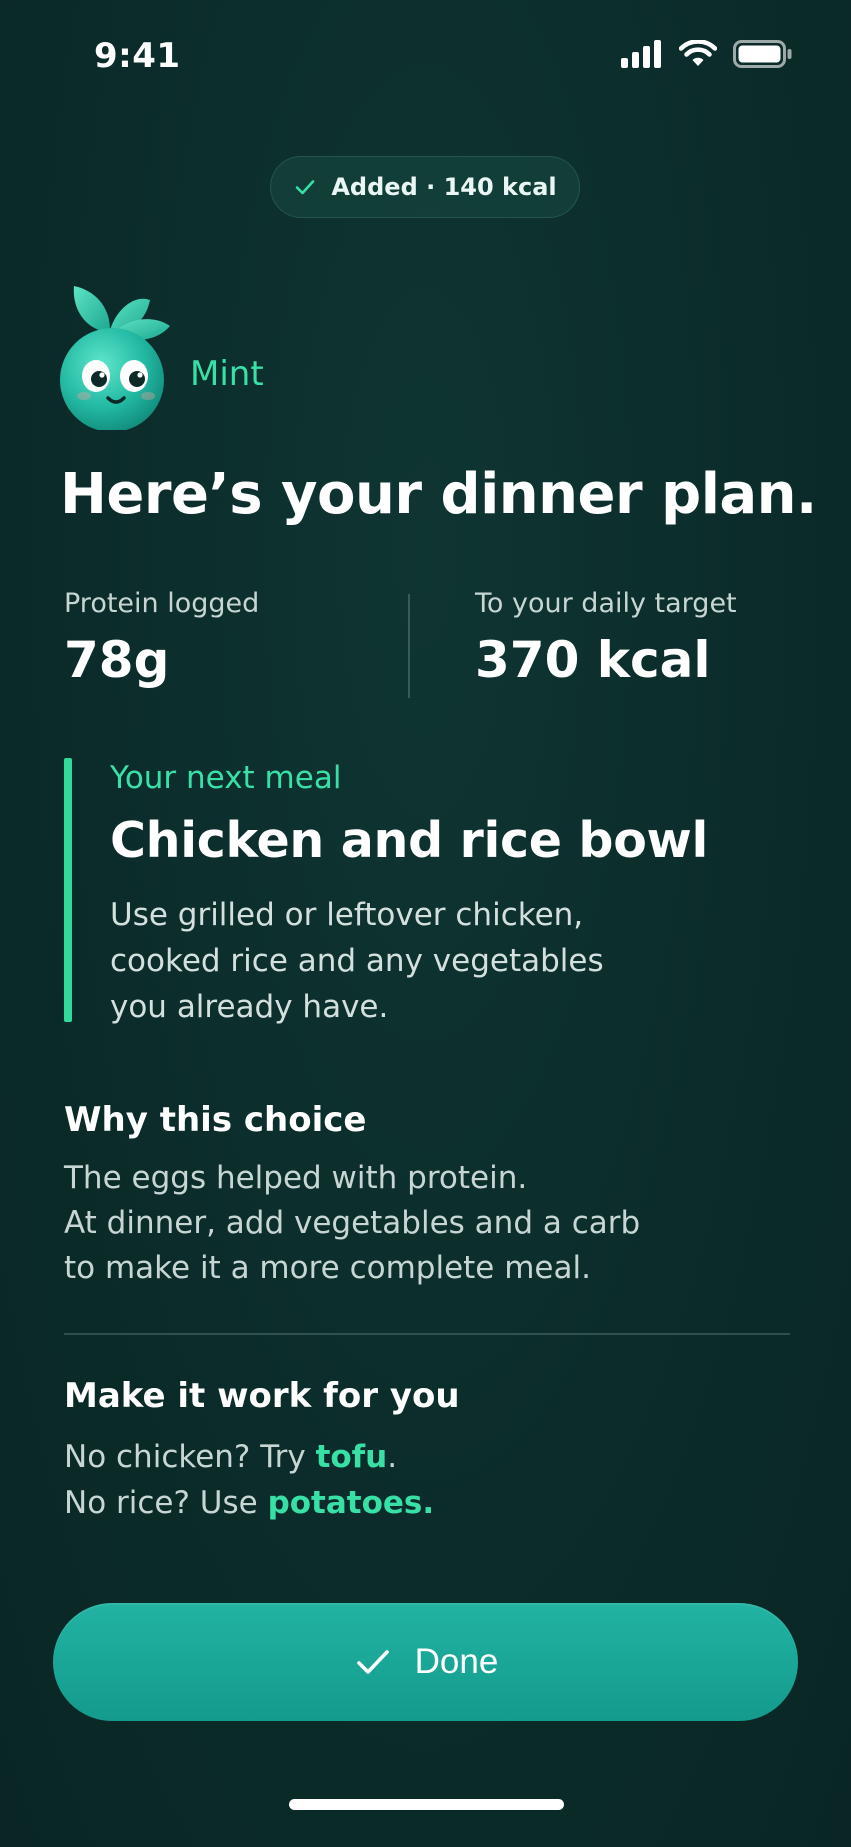 Image resolution: width=851 pixels, height=1847 pixels. I want to click on substitution-line-chicken: No chicken? Try tofu., so click(249, 1457).